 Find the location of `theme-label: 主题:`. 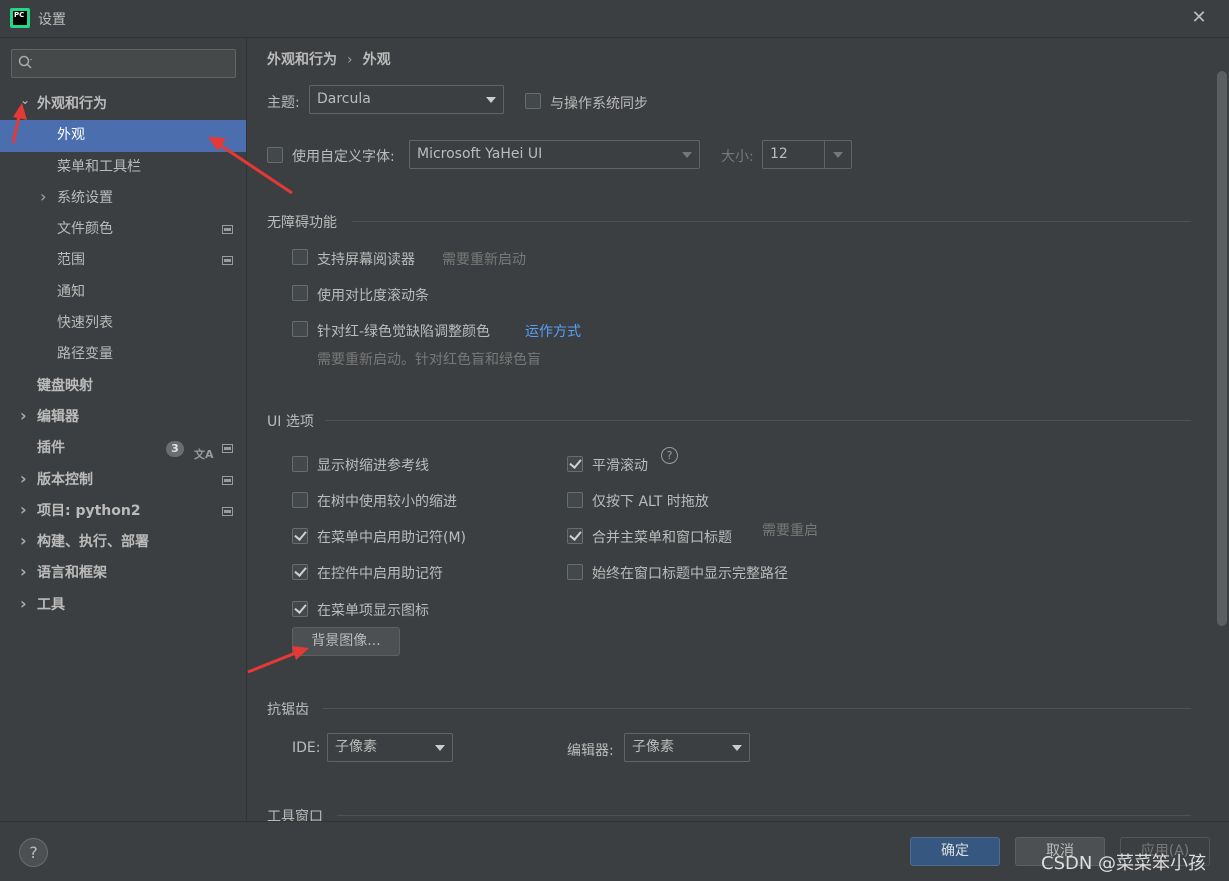

theme-label: 主题: is located at coordinates (283, 103).